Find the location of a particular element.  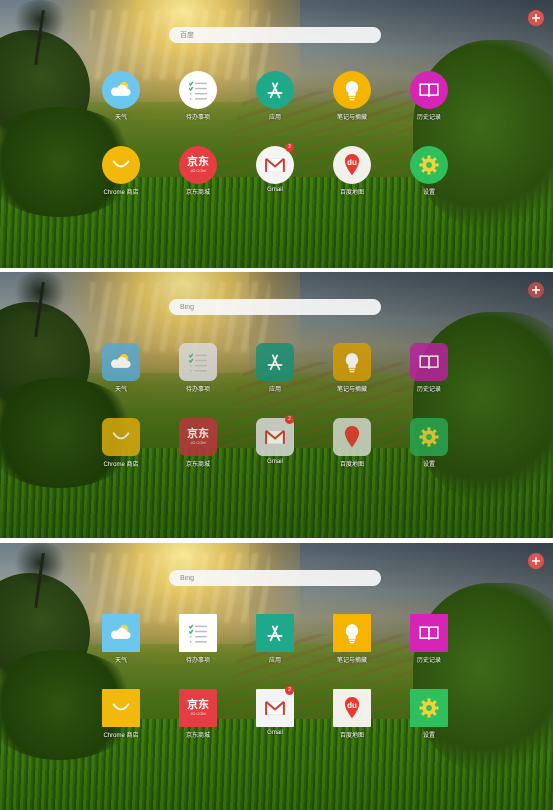

map-pin-text: du is located at coordinates (352, 705).